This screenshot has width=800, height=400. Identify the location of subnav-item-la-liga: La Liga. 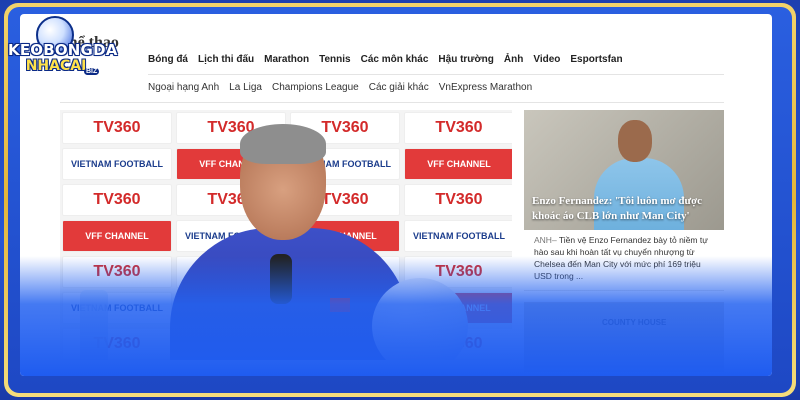
(245, 87).